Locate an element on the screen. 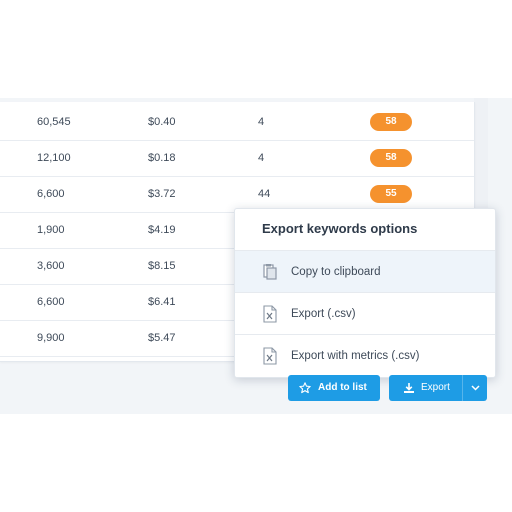 The height and width of the screenshot is (512, 512). cpc-value: $0.18 is located at coordinates (162, 158).